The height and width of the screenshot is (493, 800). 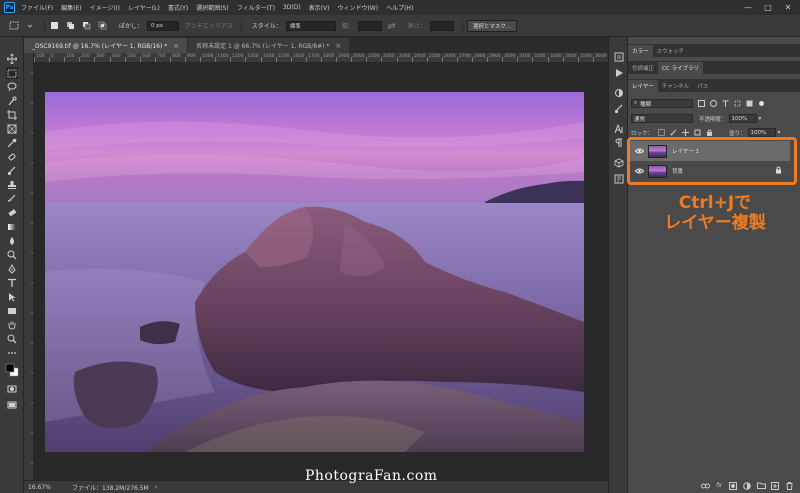 What do you see at coordinates (86, 25) in the screenshot?
I see `subtract-selection-icon` at bounding box center [86, 25].